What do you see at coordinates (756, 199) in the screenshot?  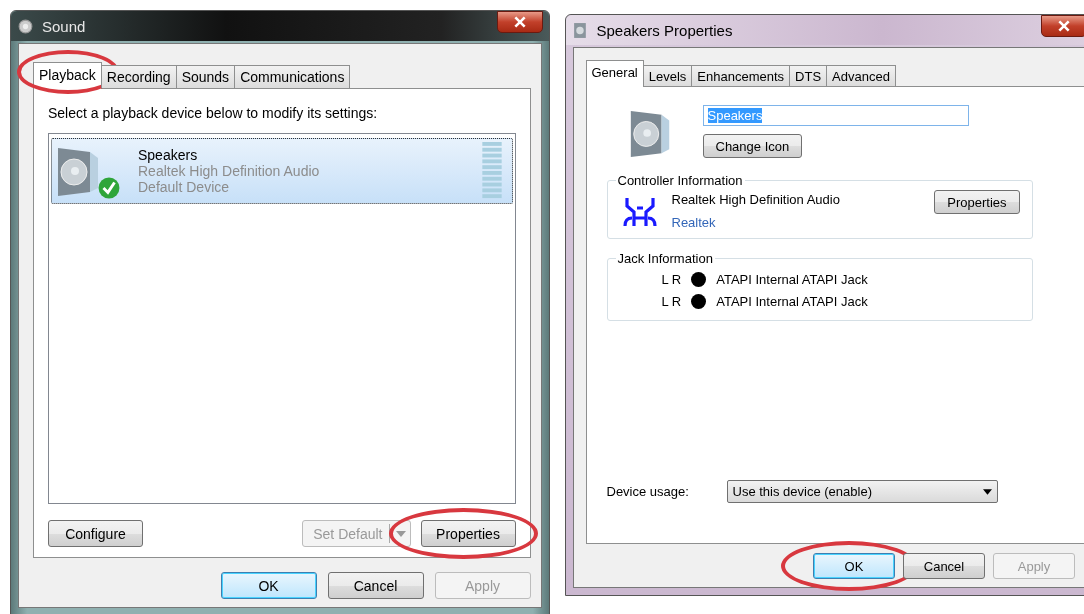 I see `controller-name: Realtek High Definition Audio` at bounding box center [756, 199].